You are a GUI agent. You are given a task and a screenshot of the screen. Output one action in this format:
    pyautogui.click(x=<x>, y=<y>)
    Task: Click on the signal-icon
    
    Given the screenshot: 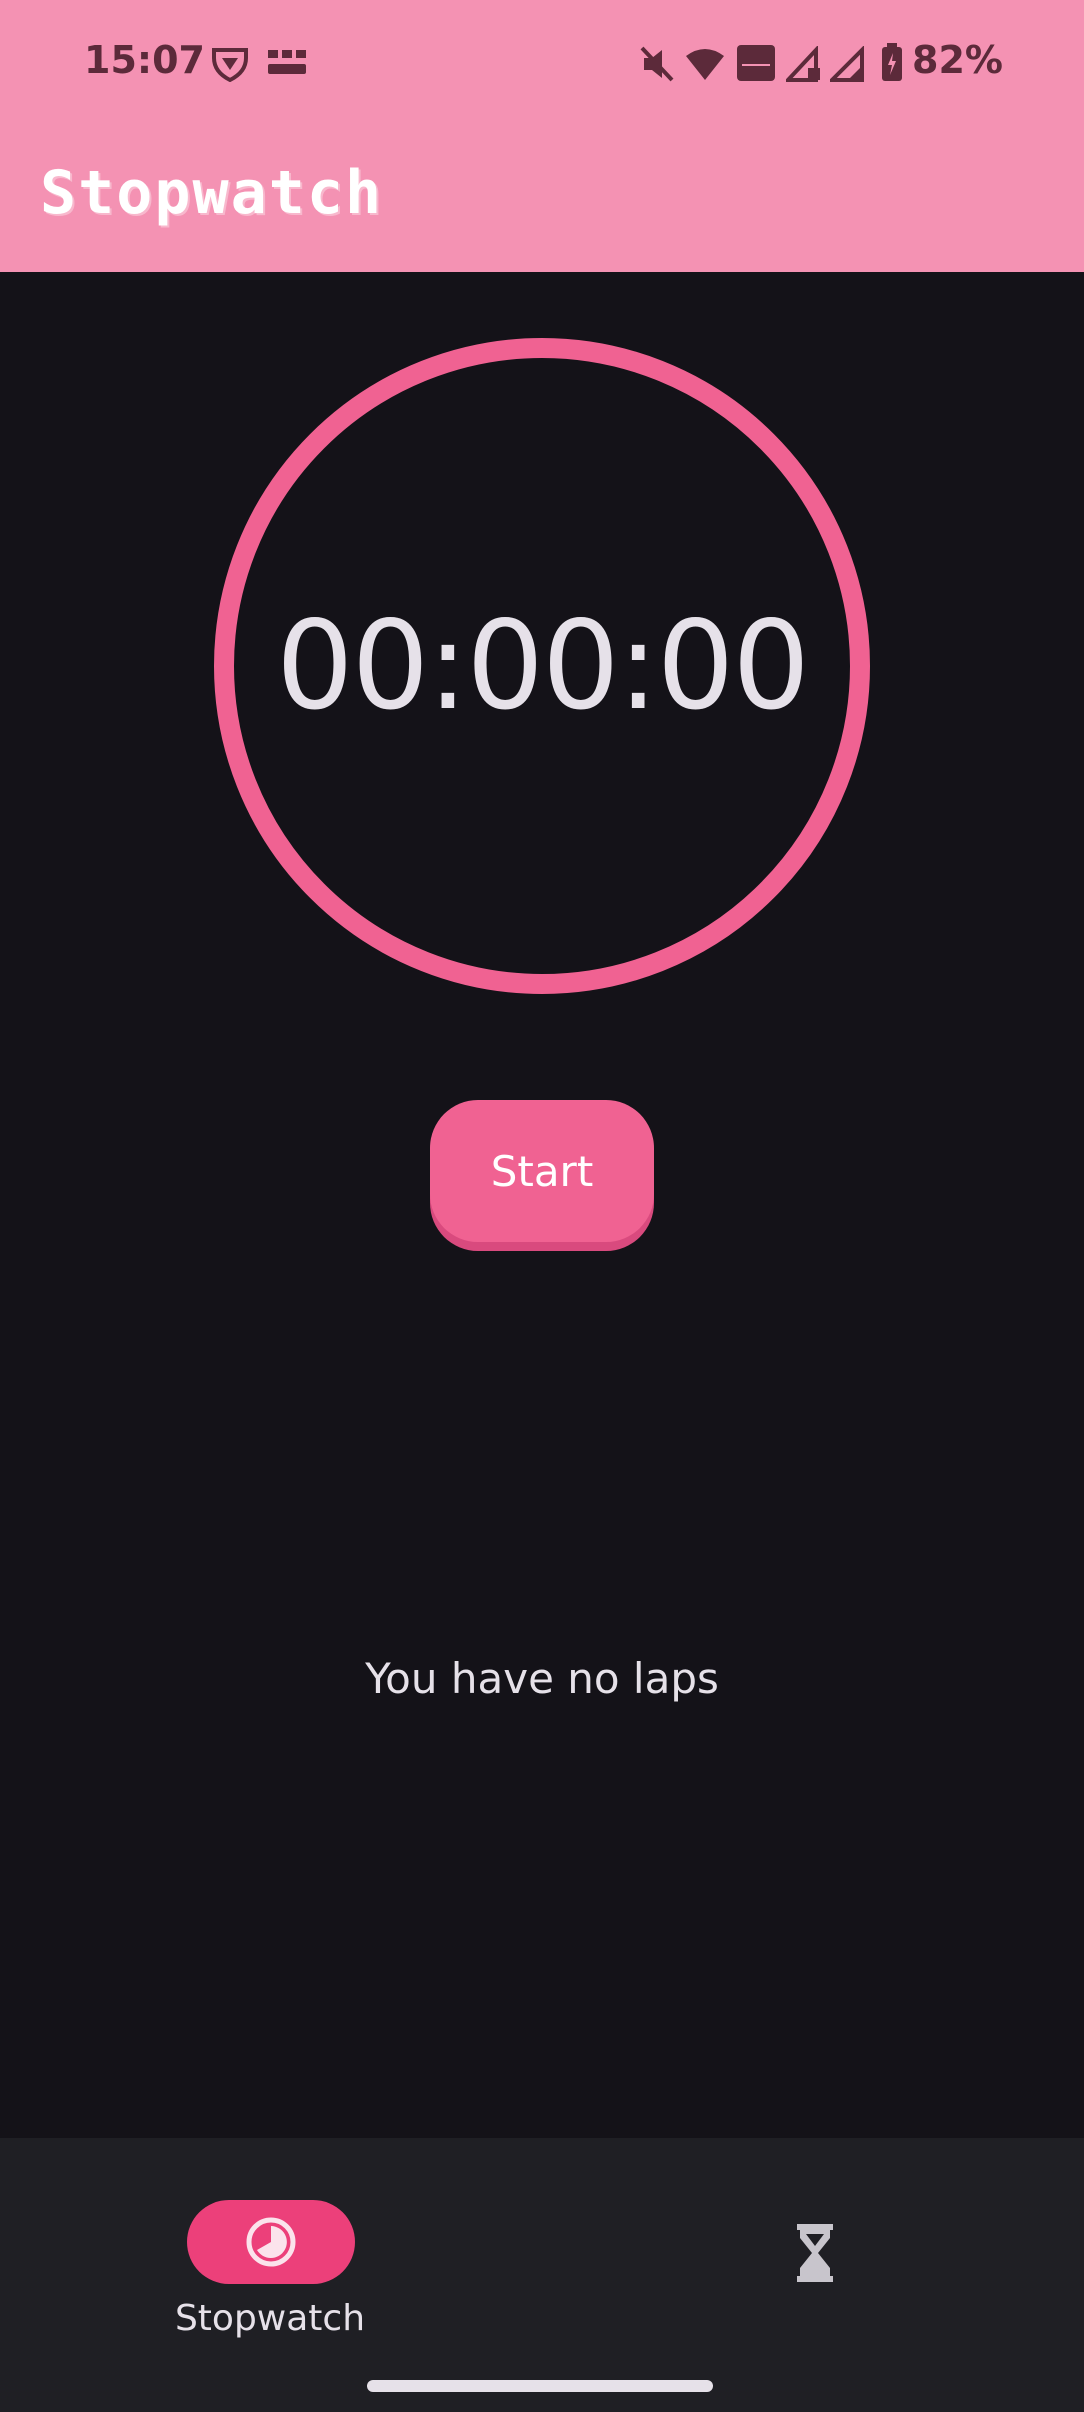 What is the action you would take?
    pyautogui.click(x=847, y=64)
    